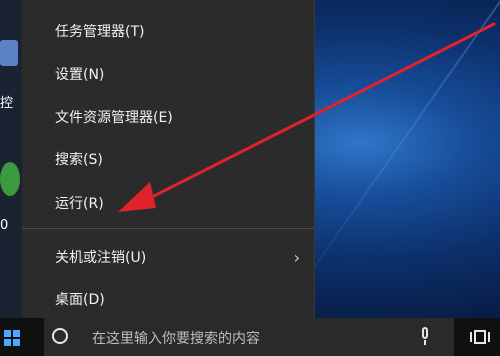 The width and height of the screenshot is (500, 356). Describe the element at coordinates (168, 32) in the screenshot. I see `menu-item-task-manager: 任务管理器(T)` at that location.